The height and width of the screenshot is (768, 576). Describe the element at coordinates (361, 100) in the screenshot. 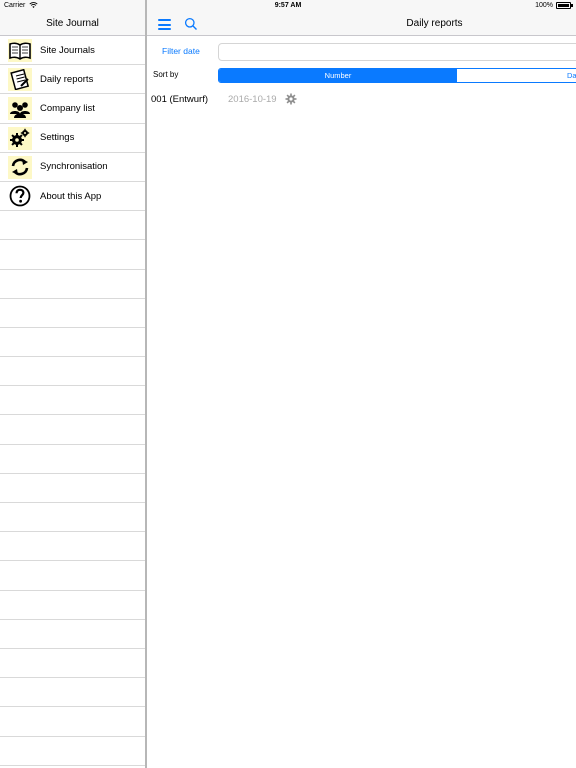

I see `list-item: 001 (Entwurf) 2016-10-19` at that location.